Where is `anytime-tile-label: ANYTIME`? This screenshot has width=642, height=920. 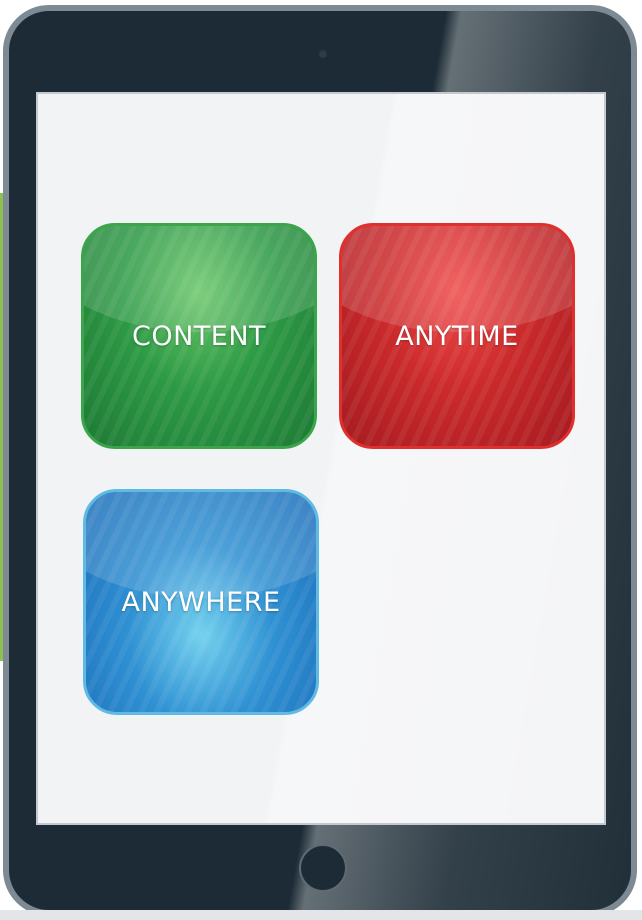
anytime-tile-label: ANYTIME is located at coordinates (457, 336).